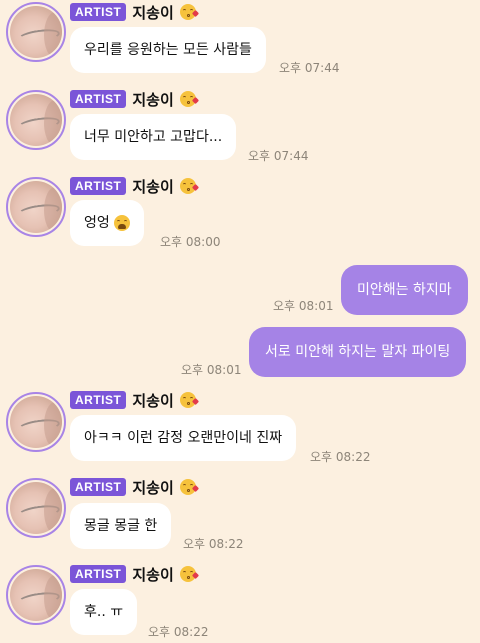 Image resolution: width=480 pixels, height=643 pixels. What do you see at coordinates (358, 352) in the screenshot?
I see `outgoing-message-bubble: 서로 미안해 하지는 말자 파이팅` at bounding box center [358, 352].